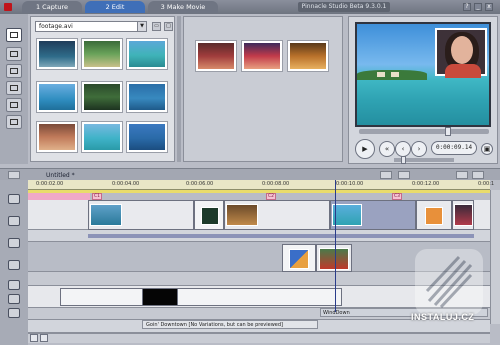 This screenshot has height=345, width=500. What do you see at coordinates (183, 7) in the screenshot?
I see `tab-make-movie: 3 Make Movie` at bounding box center [183, 7].